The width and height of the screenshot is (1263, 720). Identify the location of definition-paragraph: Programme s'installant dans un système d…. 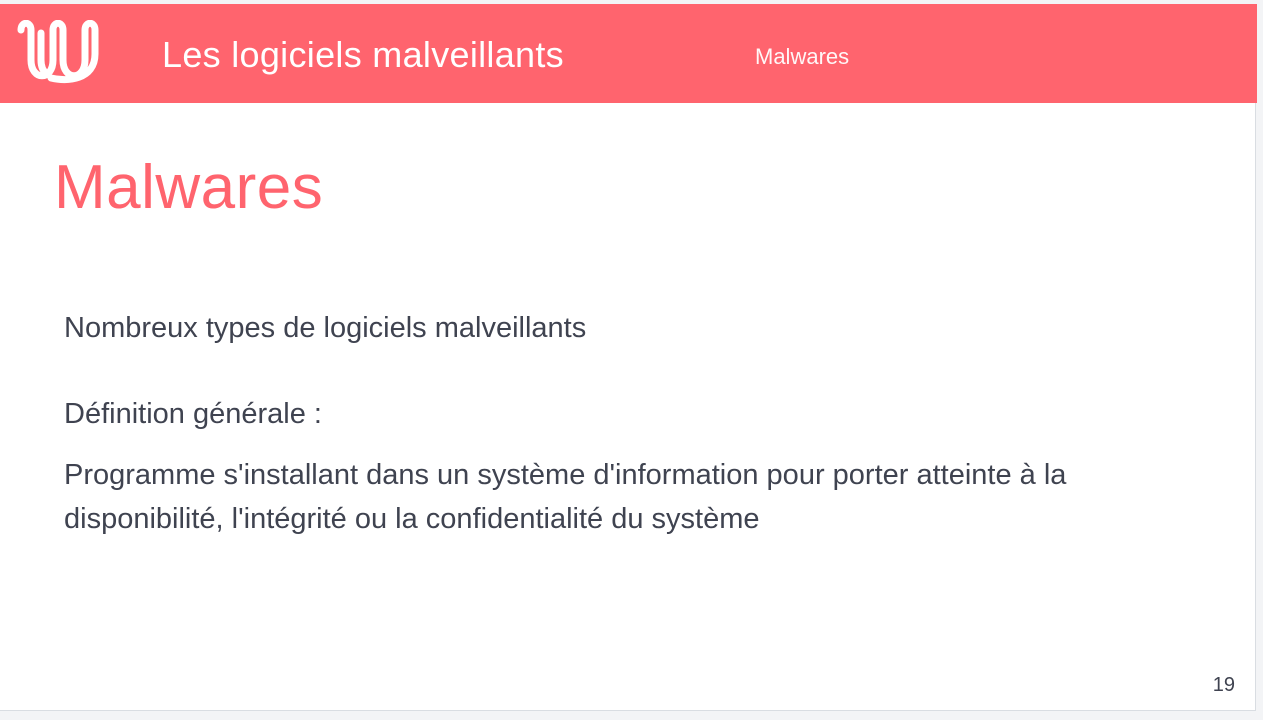
(565, 497).